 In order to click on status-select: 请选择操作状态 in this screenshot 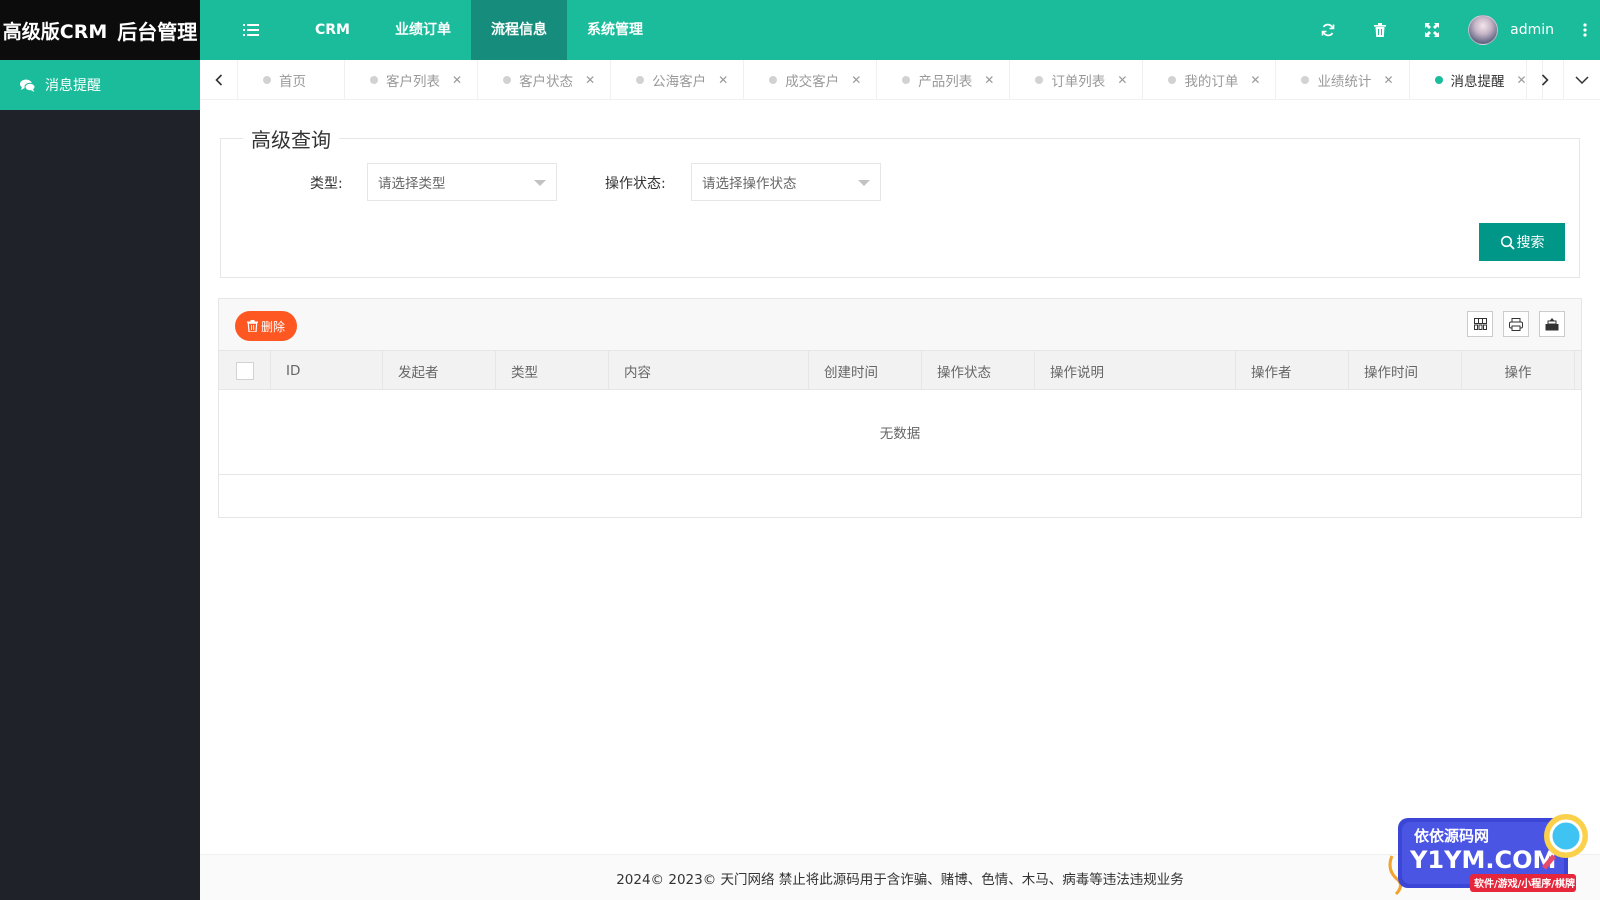, I will do `click(786, 182)`.